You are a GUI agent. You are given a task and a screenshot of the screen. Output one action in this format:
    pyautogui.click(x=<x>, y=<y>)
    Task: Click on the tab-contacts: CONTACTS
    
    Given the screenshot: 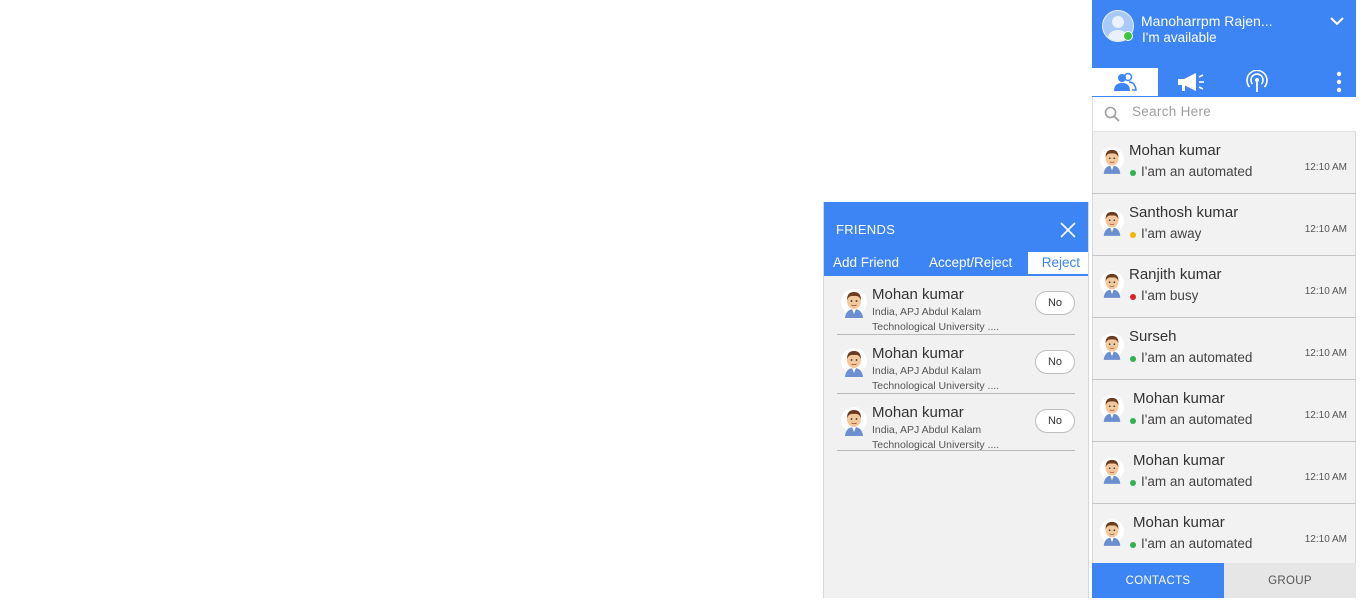 What is the action you would take?
    pyautogui.click(x=1158, y=580)
    